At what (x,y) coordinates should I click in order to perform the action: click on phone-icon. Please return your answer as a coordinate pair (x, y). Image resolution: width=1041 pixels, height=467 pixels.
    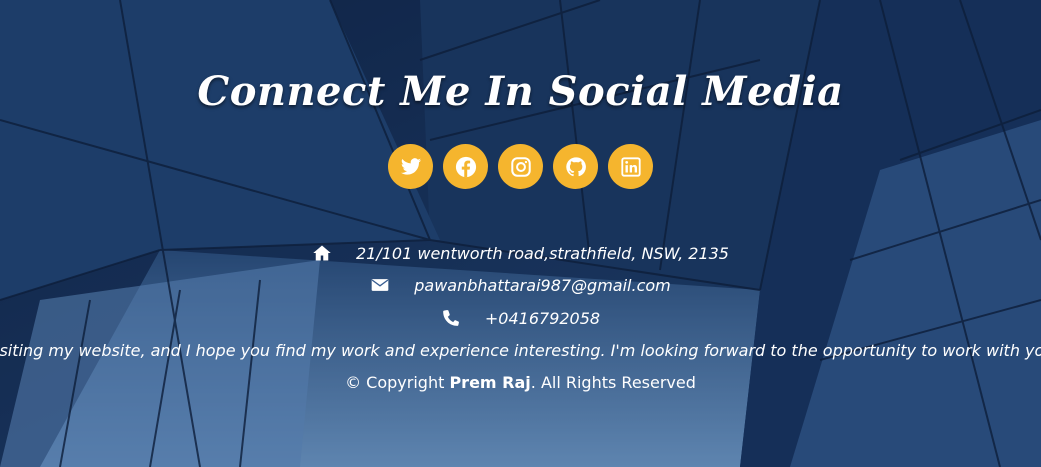
    Looking at the image, I should click on (451, 318).